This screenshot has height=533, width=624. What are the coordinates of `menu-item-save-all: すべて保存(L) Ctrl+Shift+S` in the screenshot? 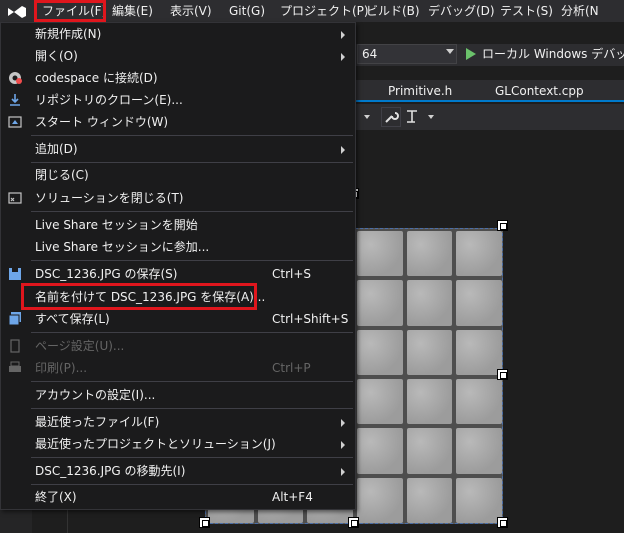 It's located at (178, 319).